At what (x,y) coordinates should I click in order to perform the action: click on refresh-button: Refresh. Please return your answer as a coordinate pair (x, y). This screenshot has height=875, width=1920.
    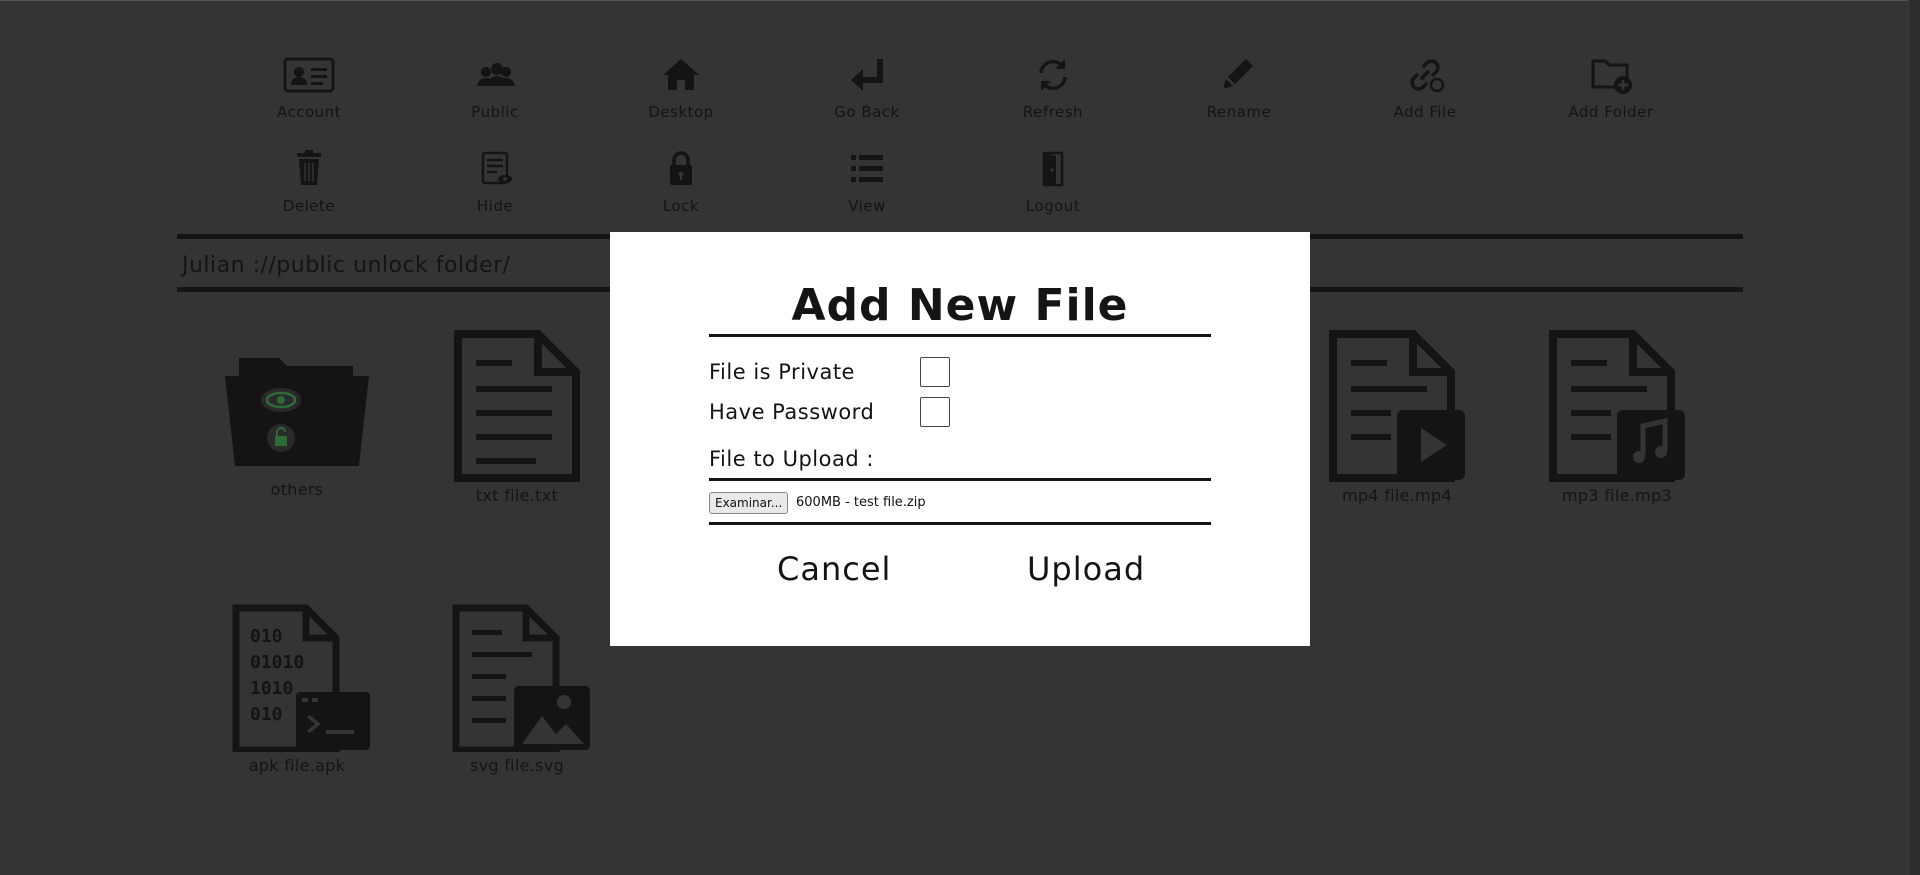
    Looking at the image, I should click on (1053, 88).